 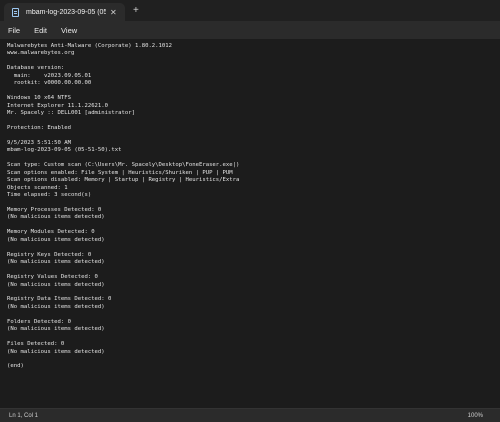 I want to click on new-tab-button: +, so click(x=136, y=10).